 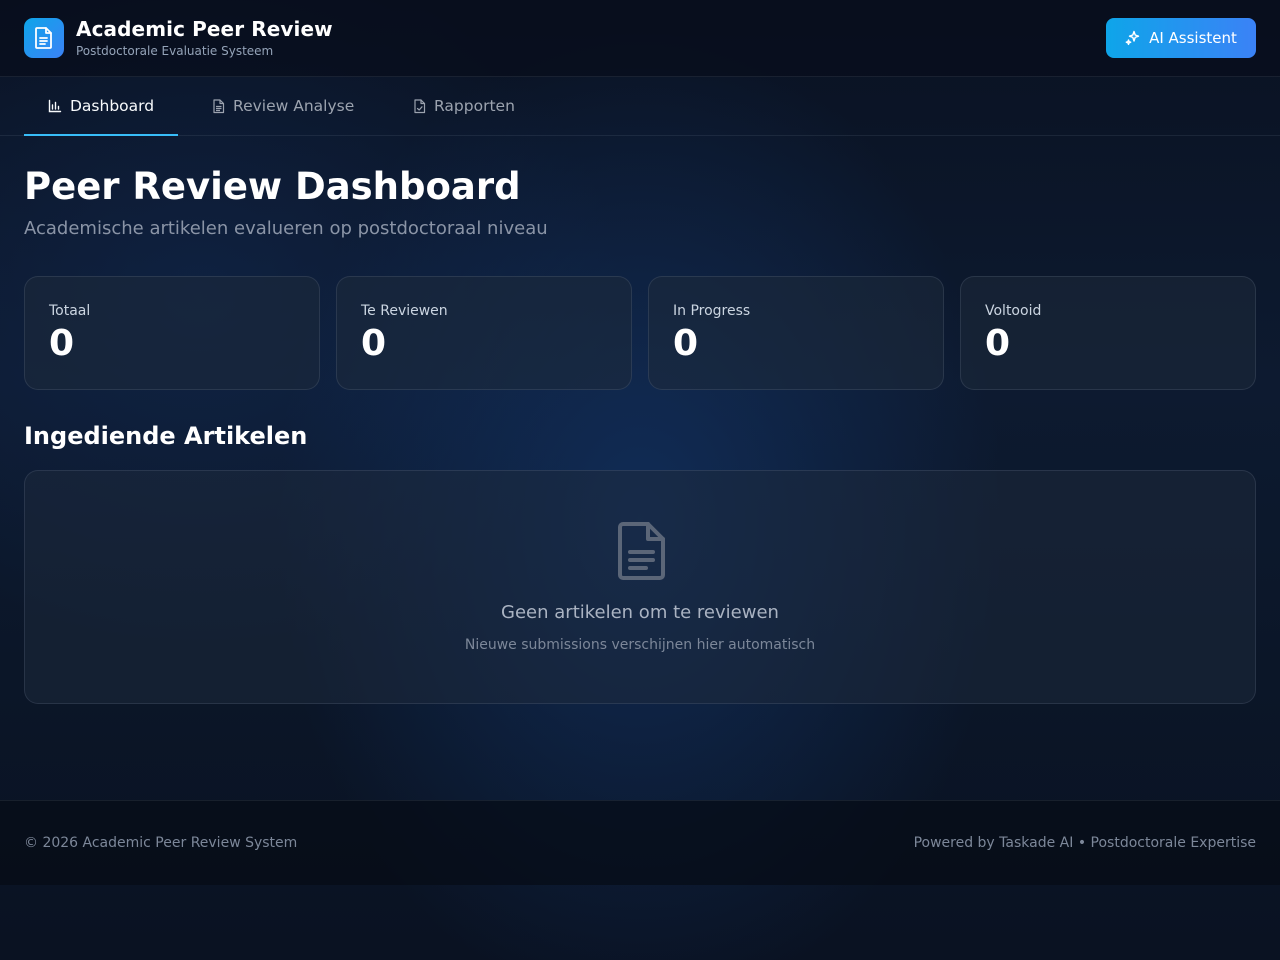 What do you see at coordinates (640, 612) in the screenshot?
I see `empty-state-title: Geen artikelen om te reviewen` at bounding box center [640, 612].